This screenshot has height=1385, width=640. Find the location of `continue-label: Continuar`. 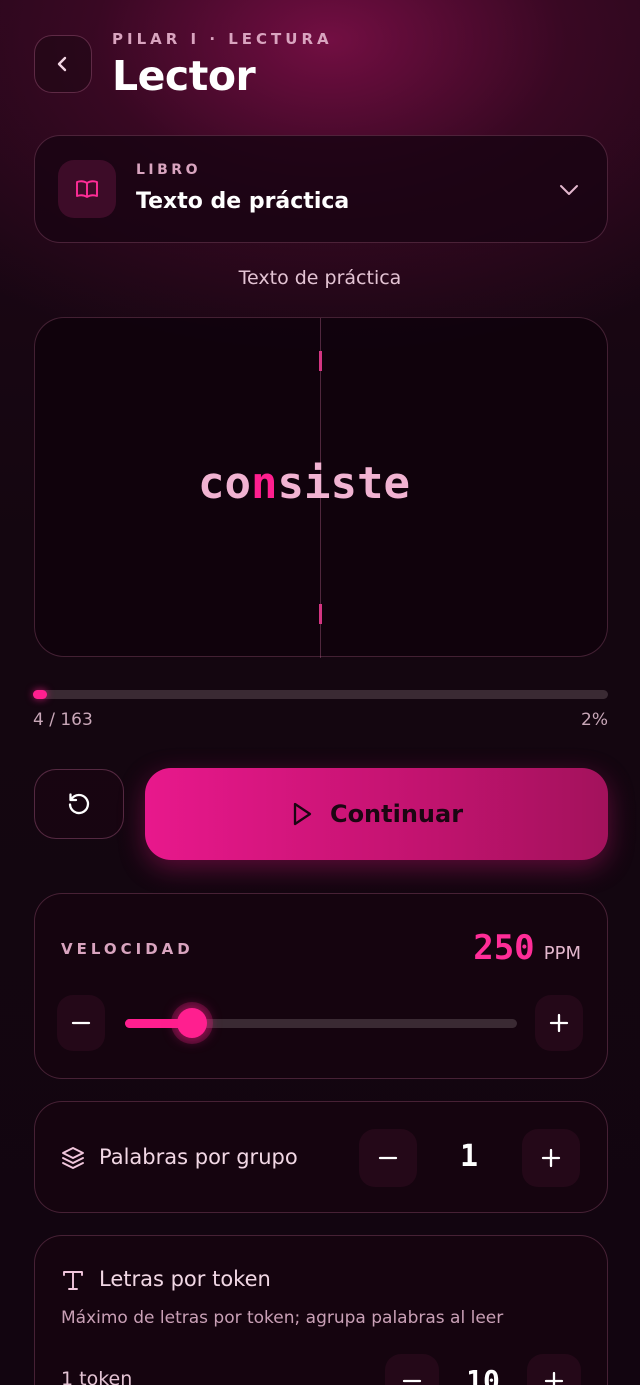

continue-label: Continuar is located at coordinates (396, 814).